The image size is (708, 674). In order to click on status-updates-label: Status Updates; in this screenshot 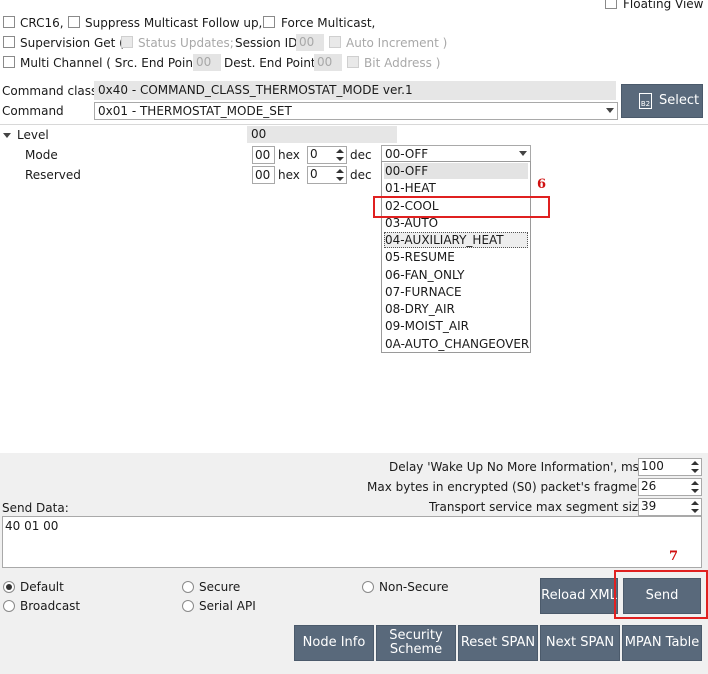, I will do `click(186, 43)`.